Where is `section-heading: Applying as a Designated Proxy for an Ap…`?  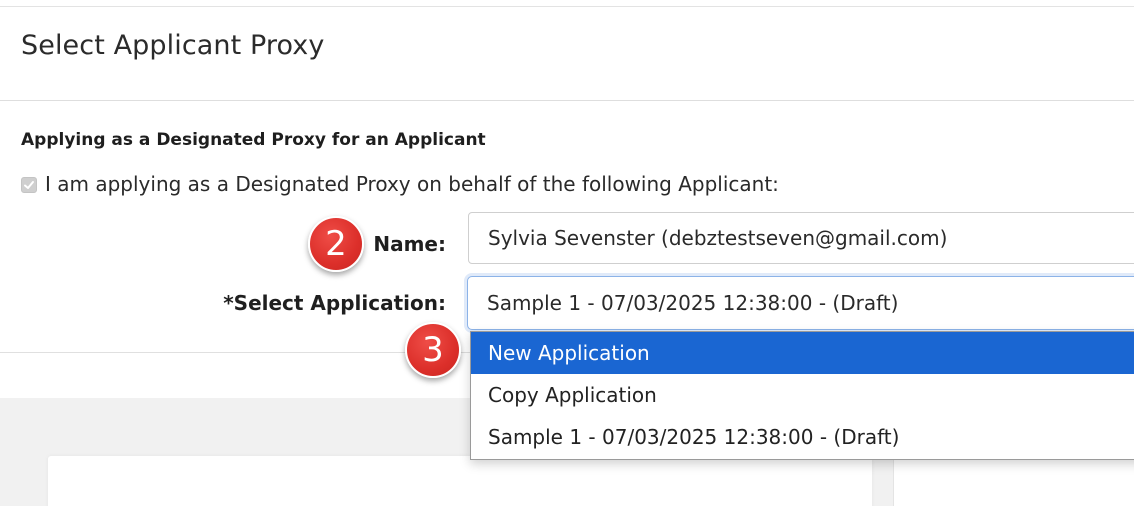
section-heading: Applying as a Designated Proxy for an Ap… is located at coordinates (253, 140).